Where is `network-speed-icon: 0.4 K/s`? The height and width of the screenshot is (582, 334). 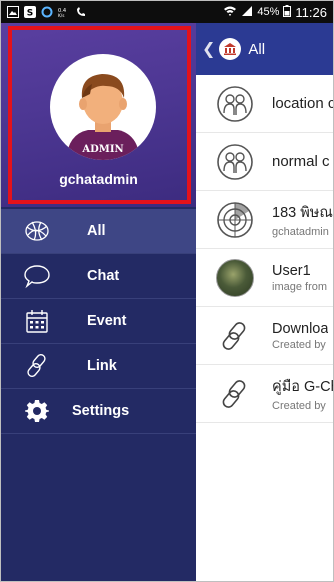
network-speed-icon: 0.4 K/s is located at coordinates (64, 12).